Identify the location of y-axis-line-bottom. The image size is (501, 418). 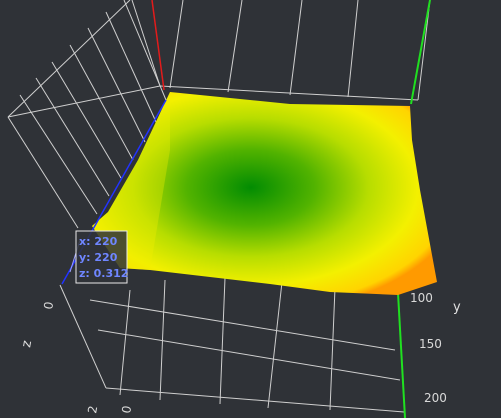
(401, 355).